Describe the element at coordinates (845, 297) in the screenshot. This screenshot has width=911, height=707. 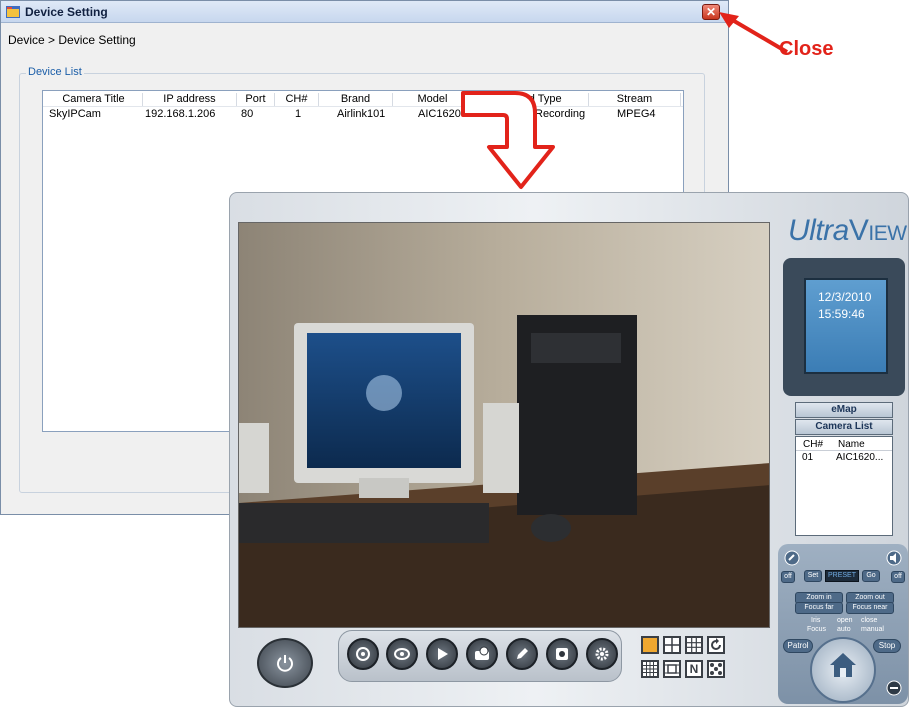
I see `clock-date: 12/3/2010` at that location.